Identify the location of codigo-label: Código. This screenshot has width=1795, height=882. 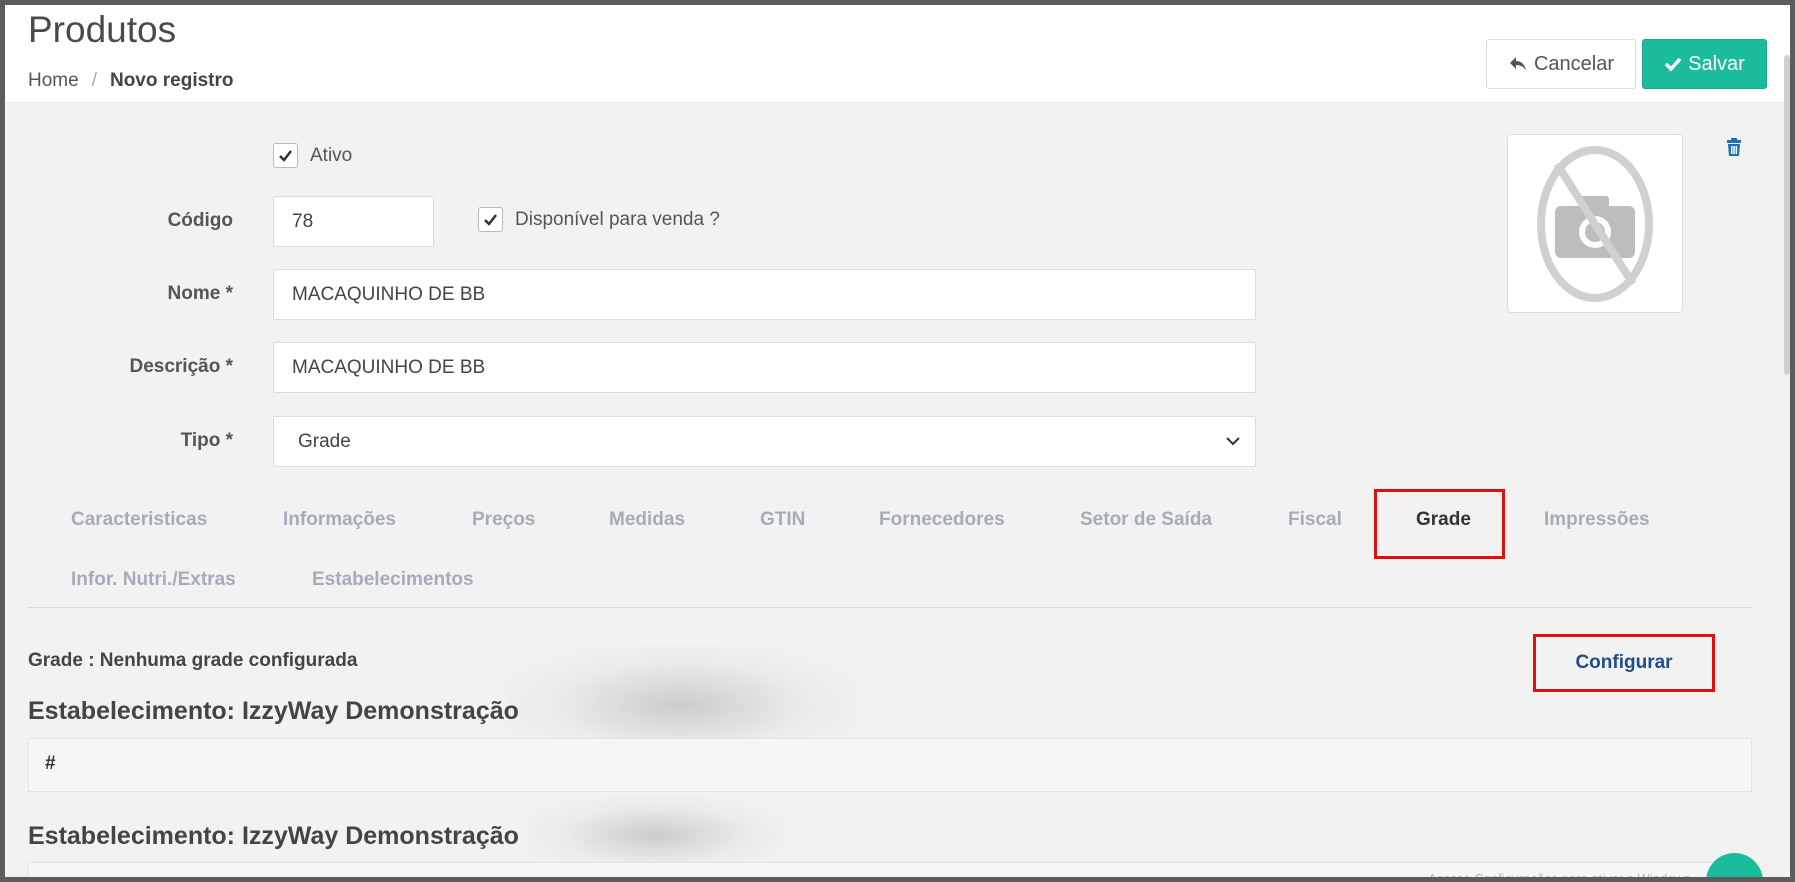
(200, 220).